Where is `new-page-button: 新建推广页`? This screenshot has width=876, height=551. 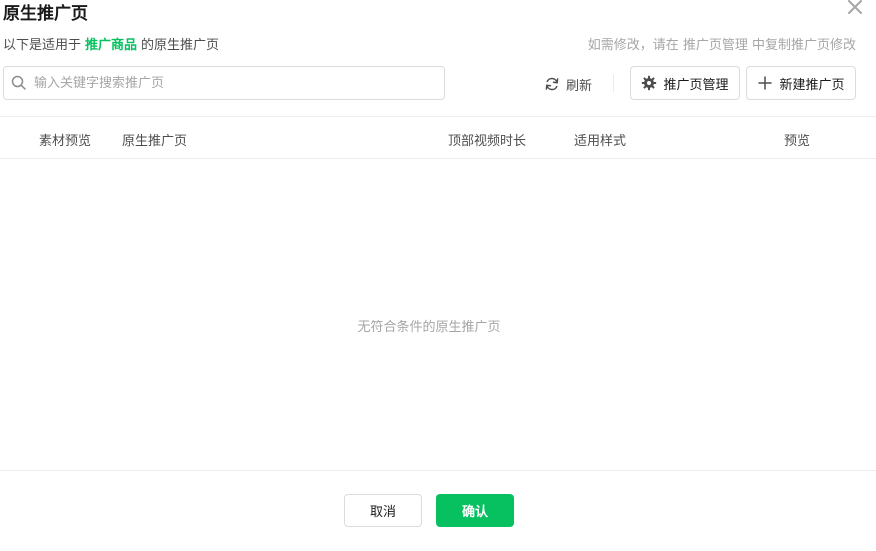
new-page-button: 新建推广页 is located at coordinates (801, 83).